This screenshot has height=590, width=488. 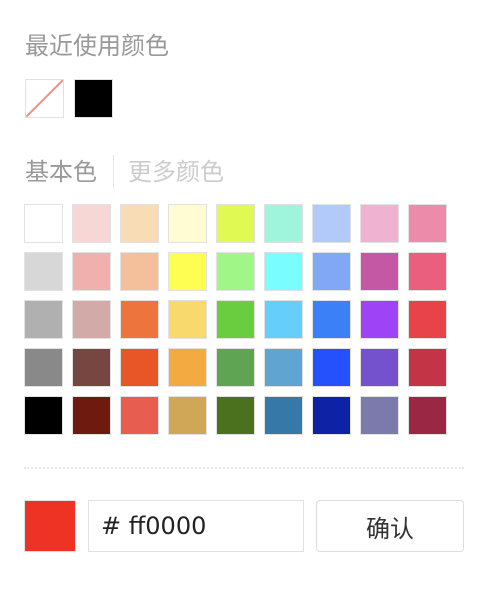 I want to click on hex-color-input: # ff0000, so click(x=196, y=526).